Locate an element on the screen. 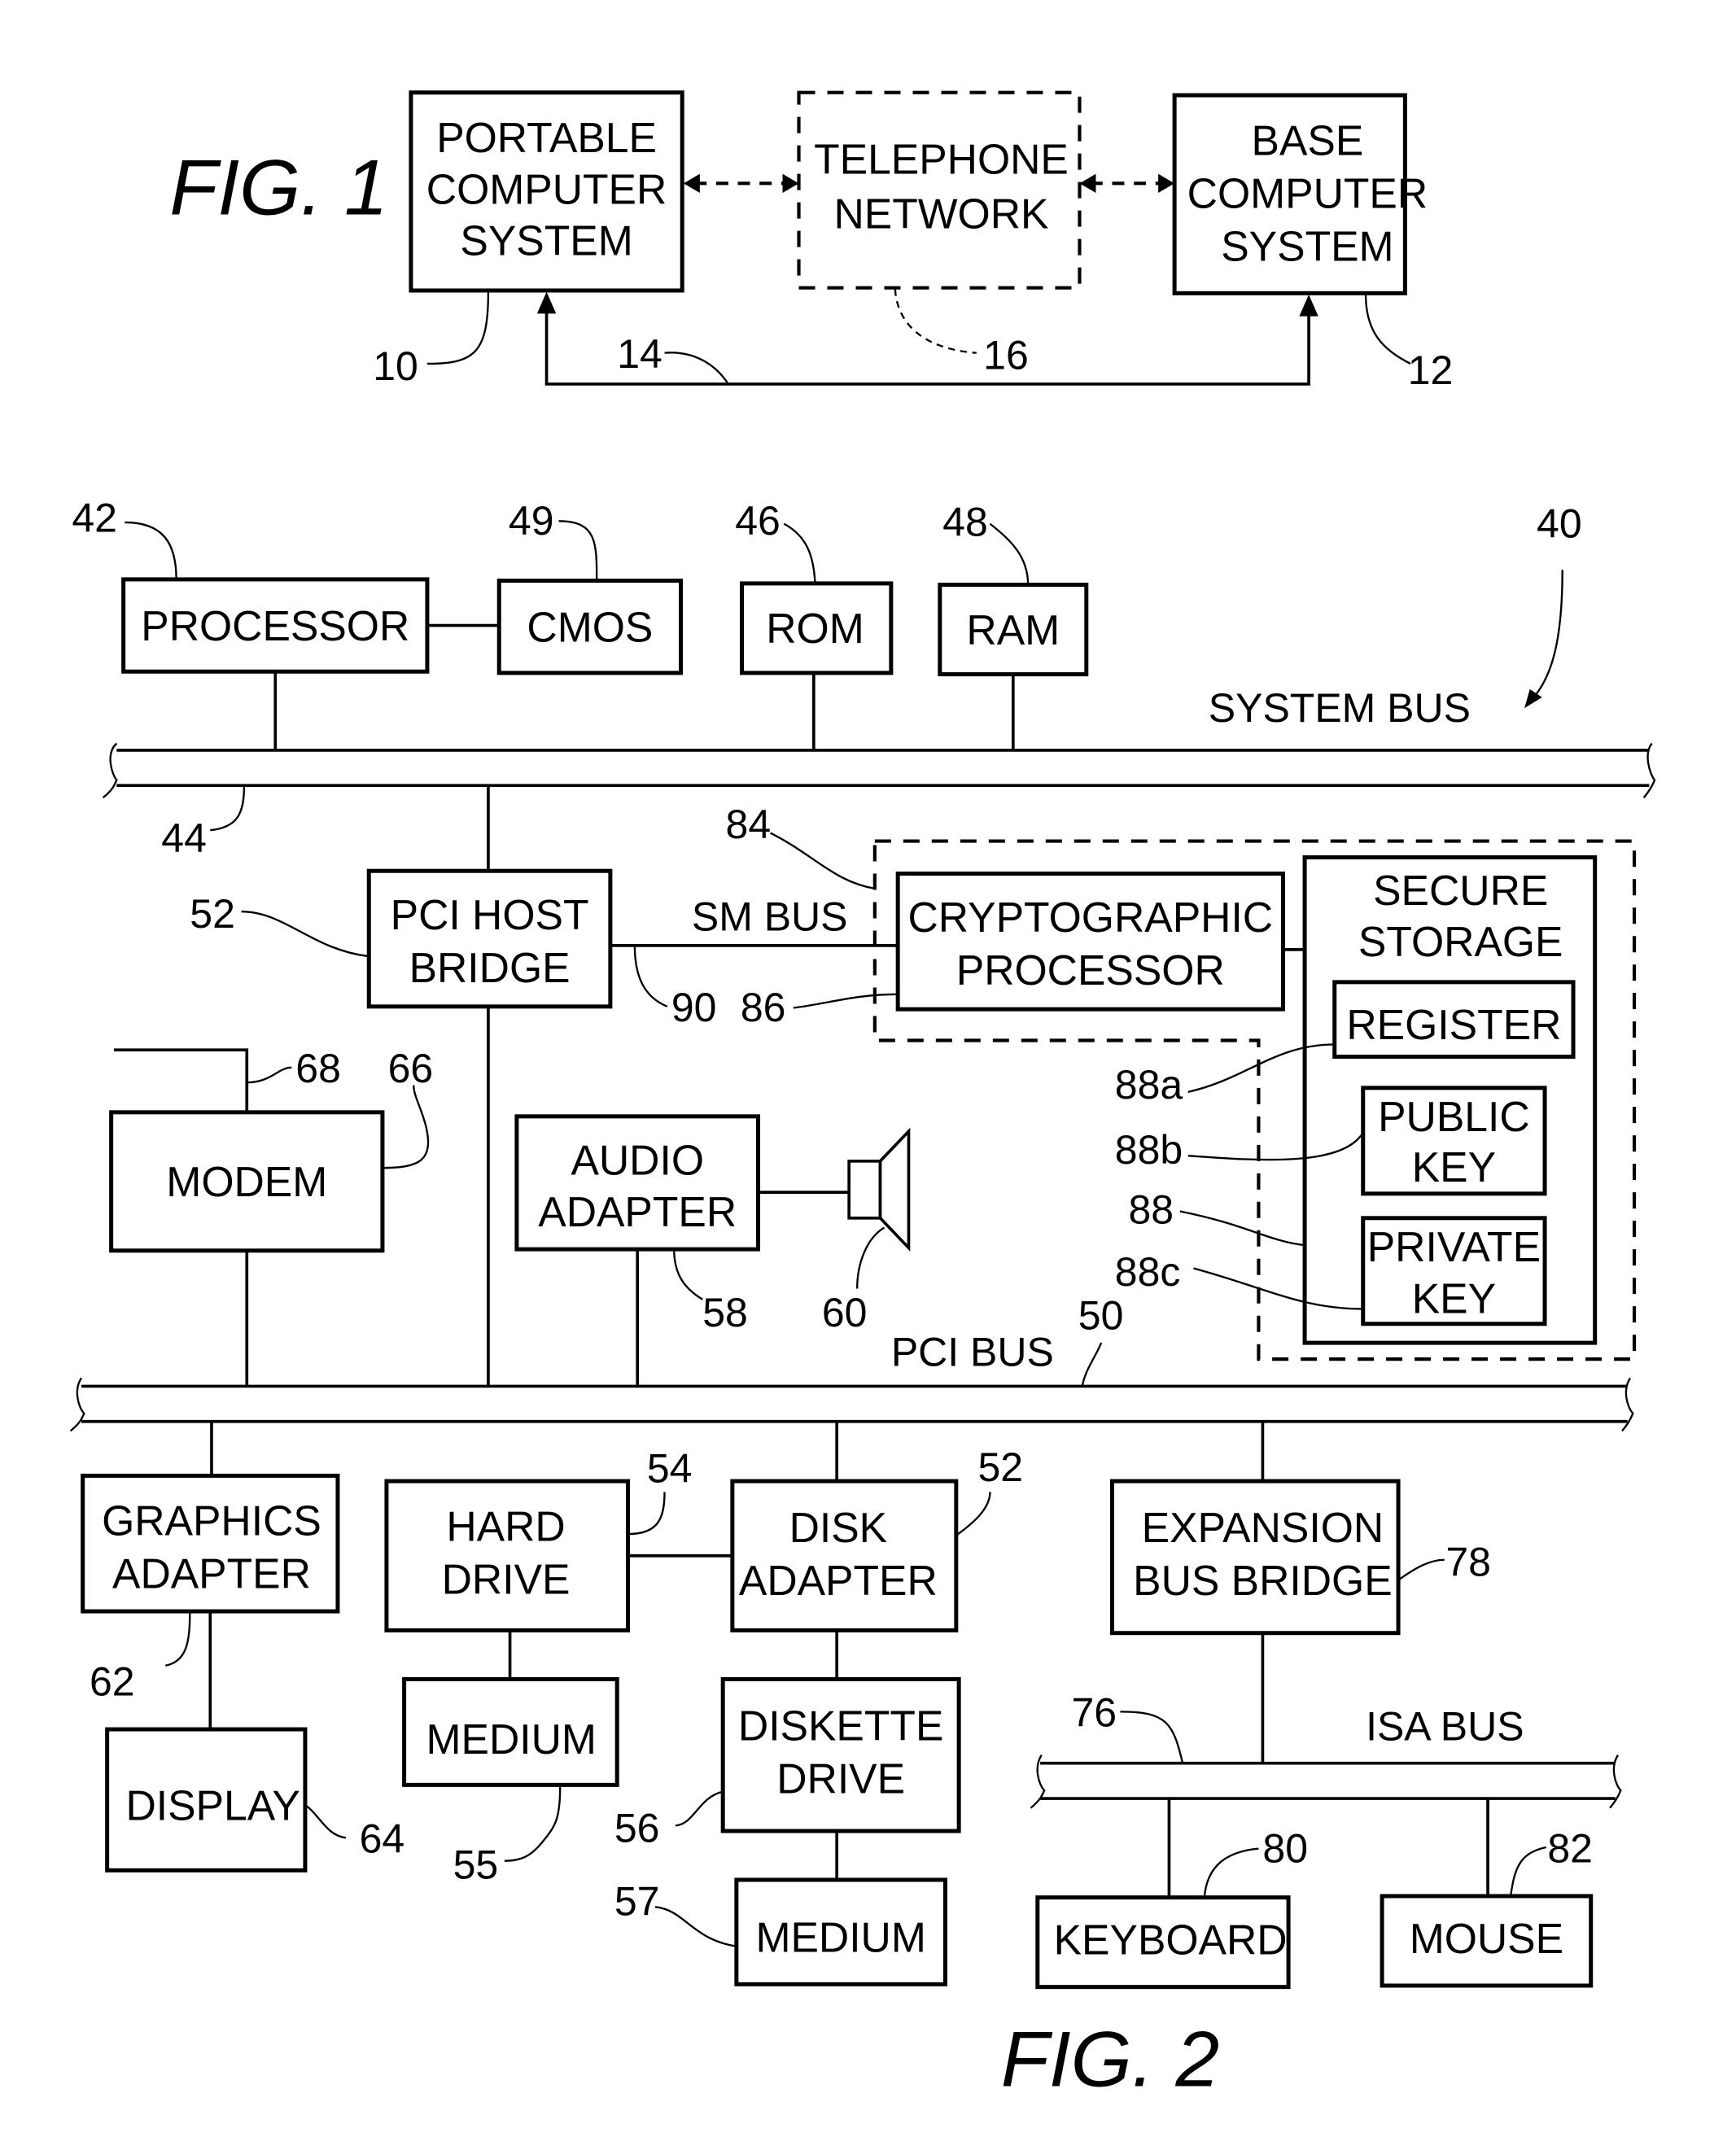 The width and height of the screenshot is (1736, 2150). medium-57-label: MEDIUM is located at coordinates (840, 1936).